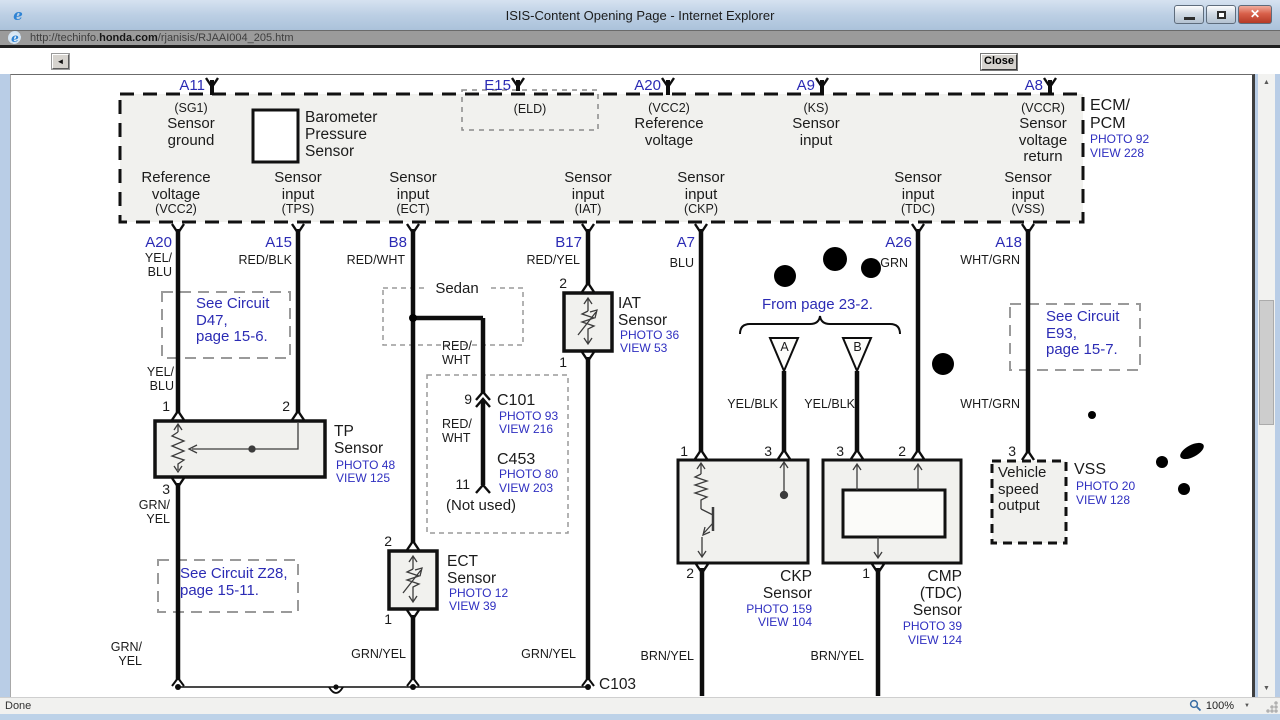 The height and width of the screenshot is (720, 1280). What do you see at coordinates (286, 406) in the screenshot?
I see `tp-pin2: 2` at bounding box center [286, 406].